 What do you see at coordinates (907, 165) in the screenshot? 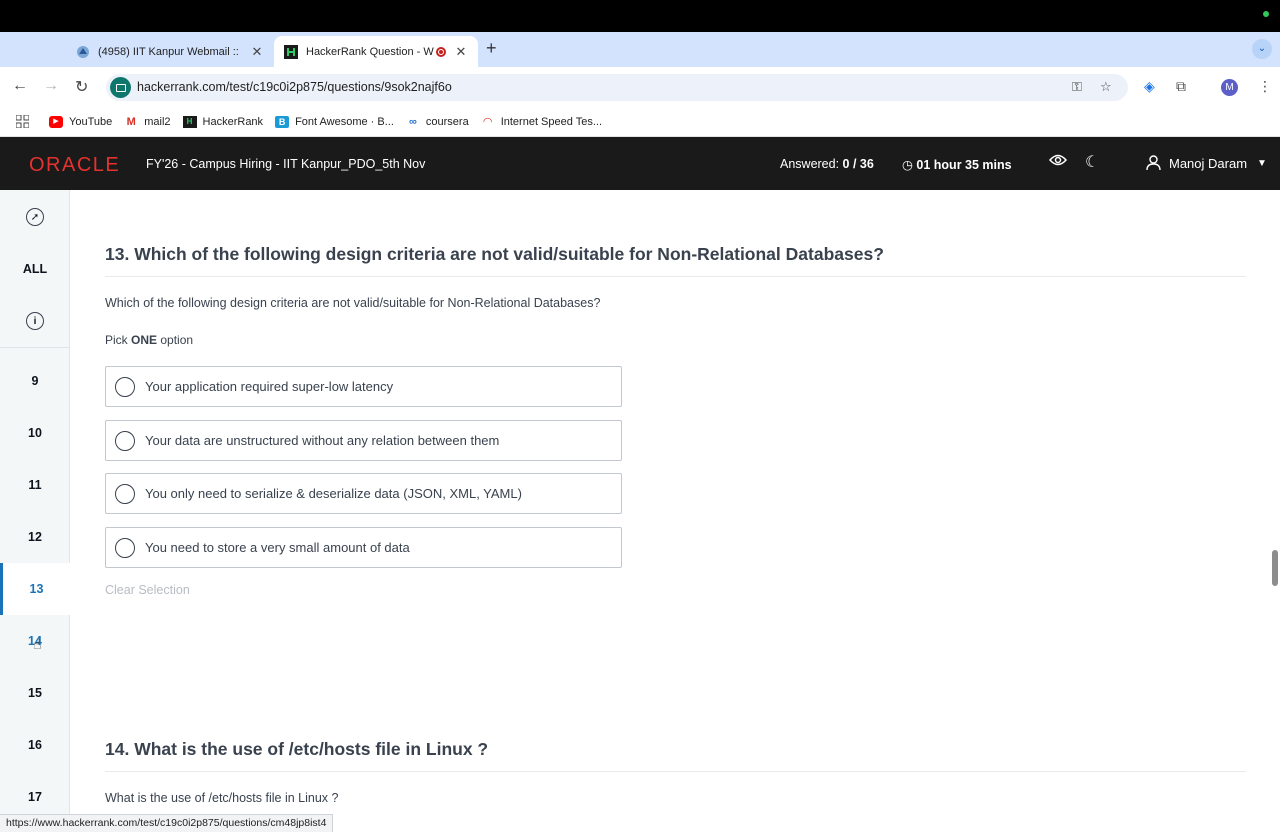
I see `clock-icon: ◷` at bounding box center [907, 165].